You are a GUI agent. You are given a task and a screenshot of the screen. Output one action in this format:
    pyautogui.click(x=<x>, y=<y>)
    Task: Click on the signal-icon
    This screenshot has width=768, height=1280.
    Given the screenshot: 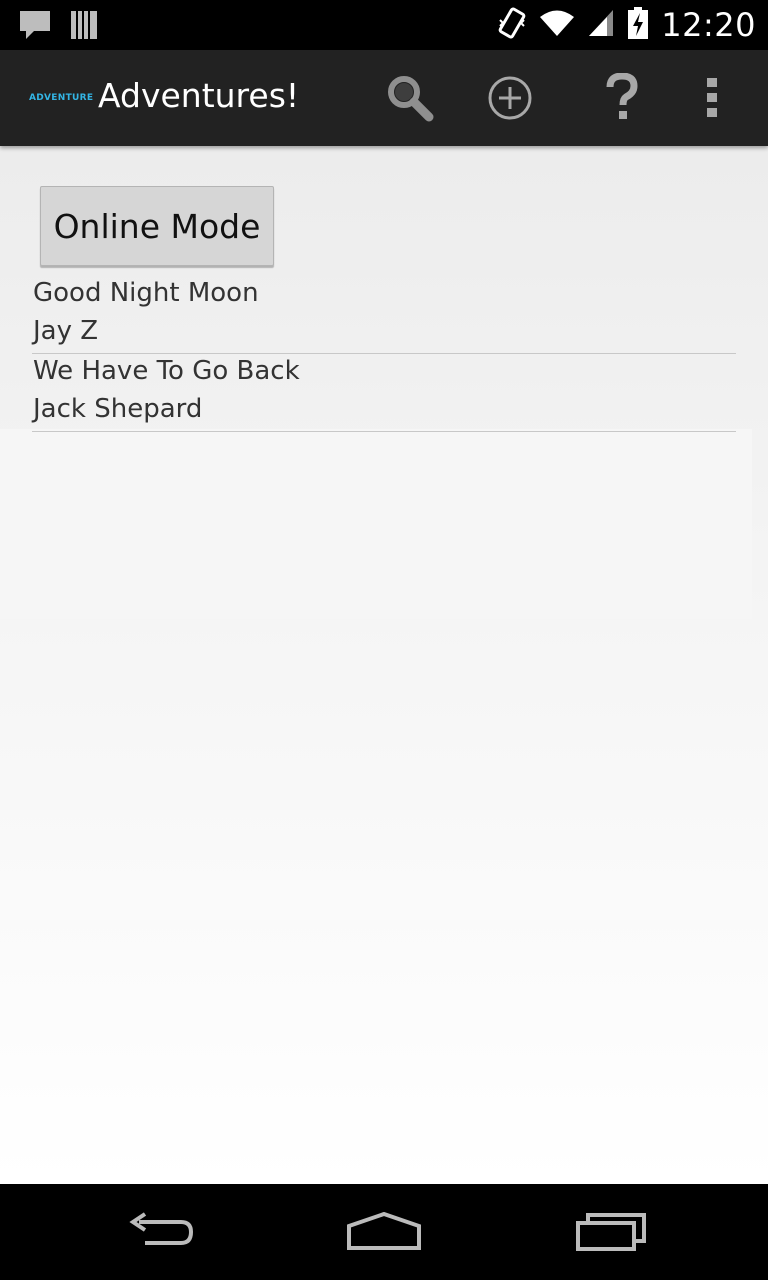 What is the action you would take?
    pyautogui.click(x=601, y=25)
    